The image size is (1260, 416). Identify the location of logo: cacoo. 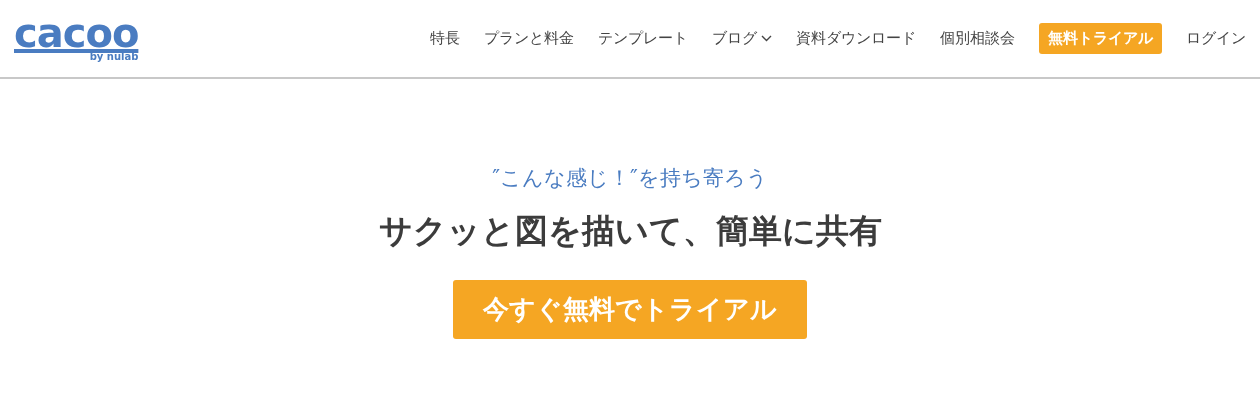
(76, 33).